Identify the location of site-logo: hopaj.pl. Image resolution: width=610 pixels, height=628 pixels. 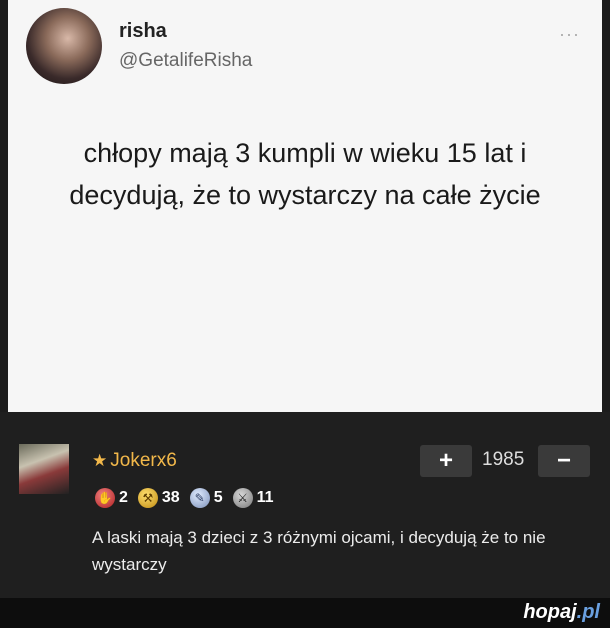
(561, 612).